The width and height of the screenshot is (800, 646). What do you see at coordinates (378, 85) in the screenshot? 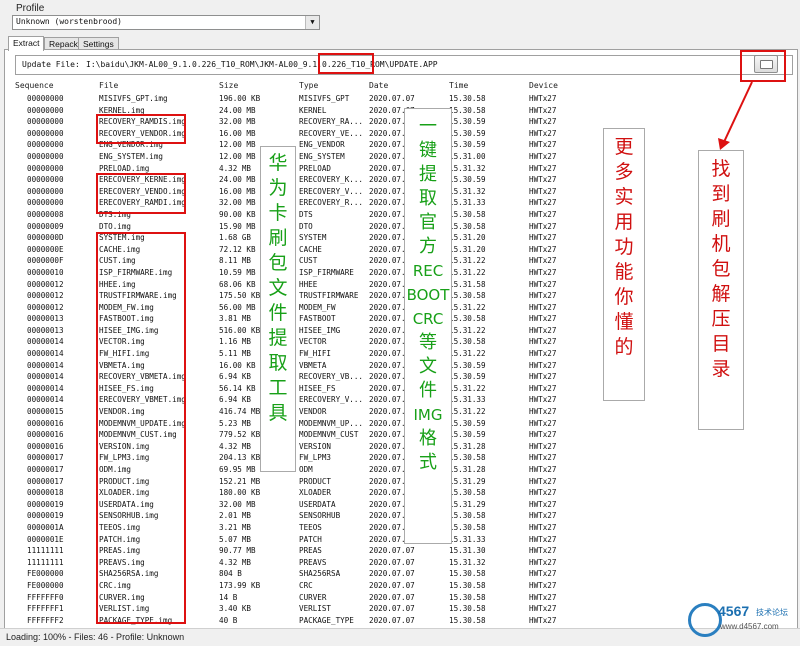
I see `col-date: Date` at bounding box center [378, 85].